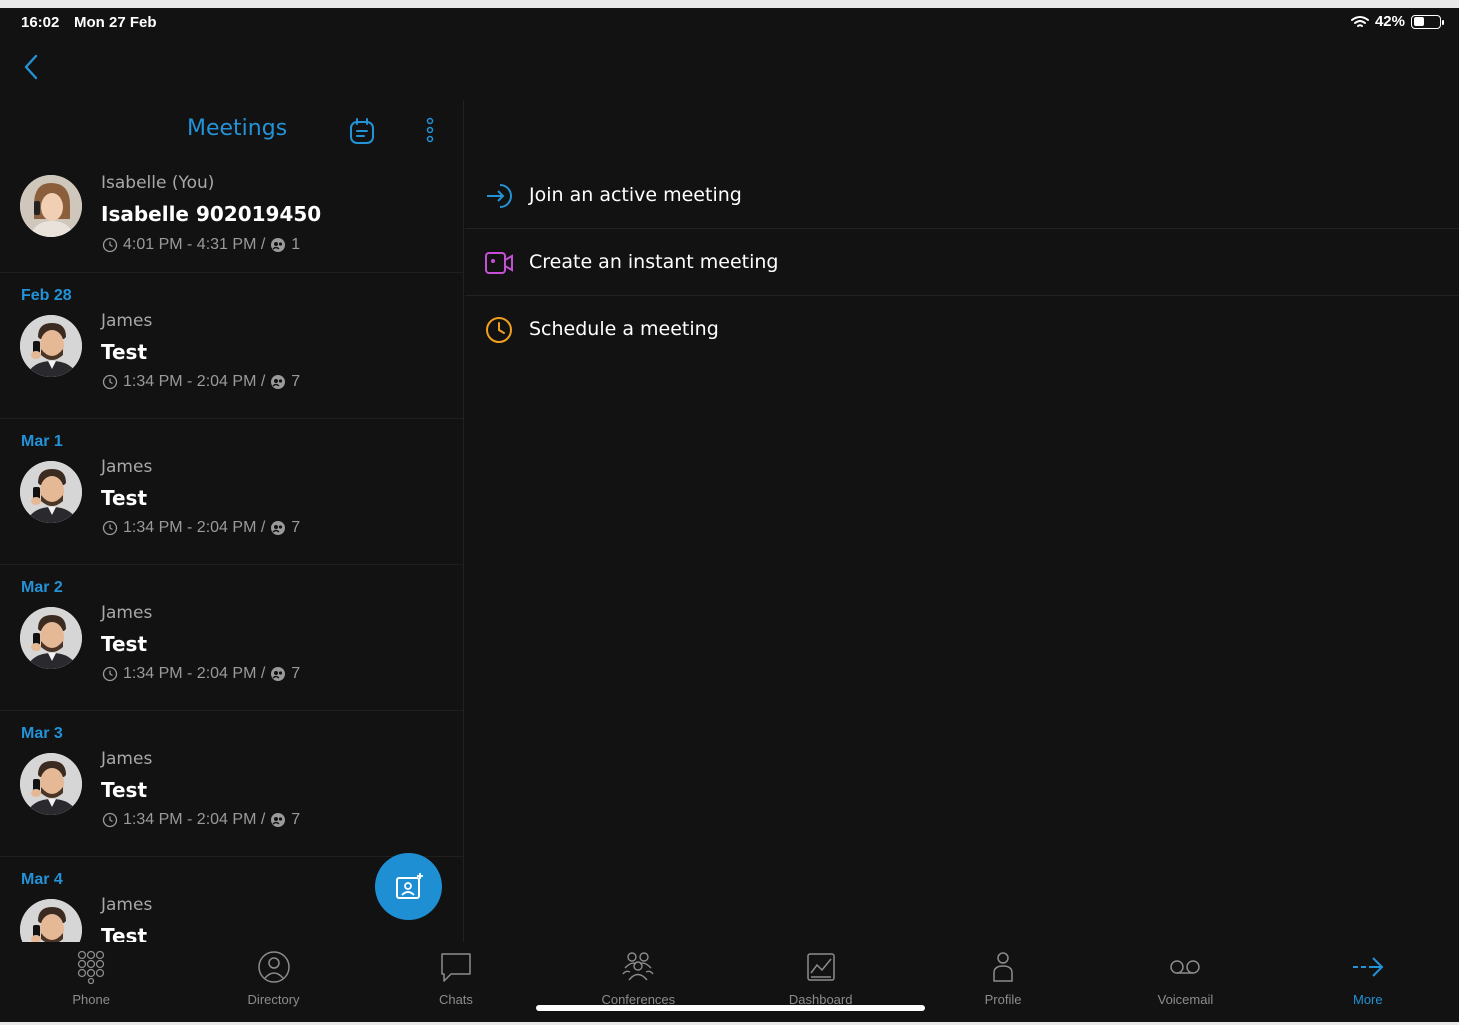 This screenshot has width=1459, height=1025. What do you see at coordinates (158, 183) in the screenshot?
I see `meeting-organizer: Isabelle (You)` at bounding box center [158, 183].